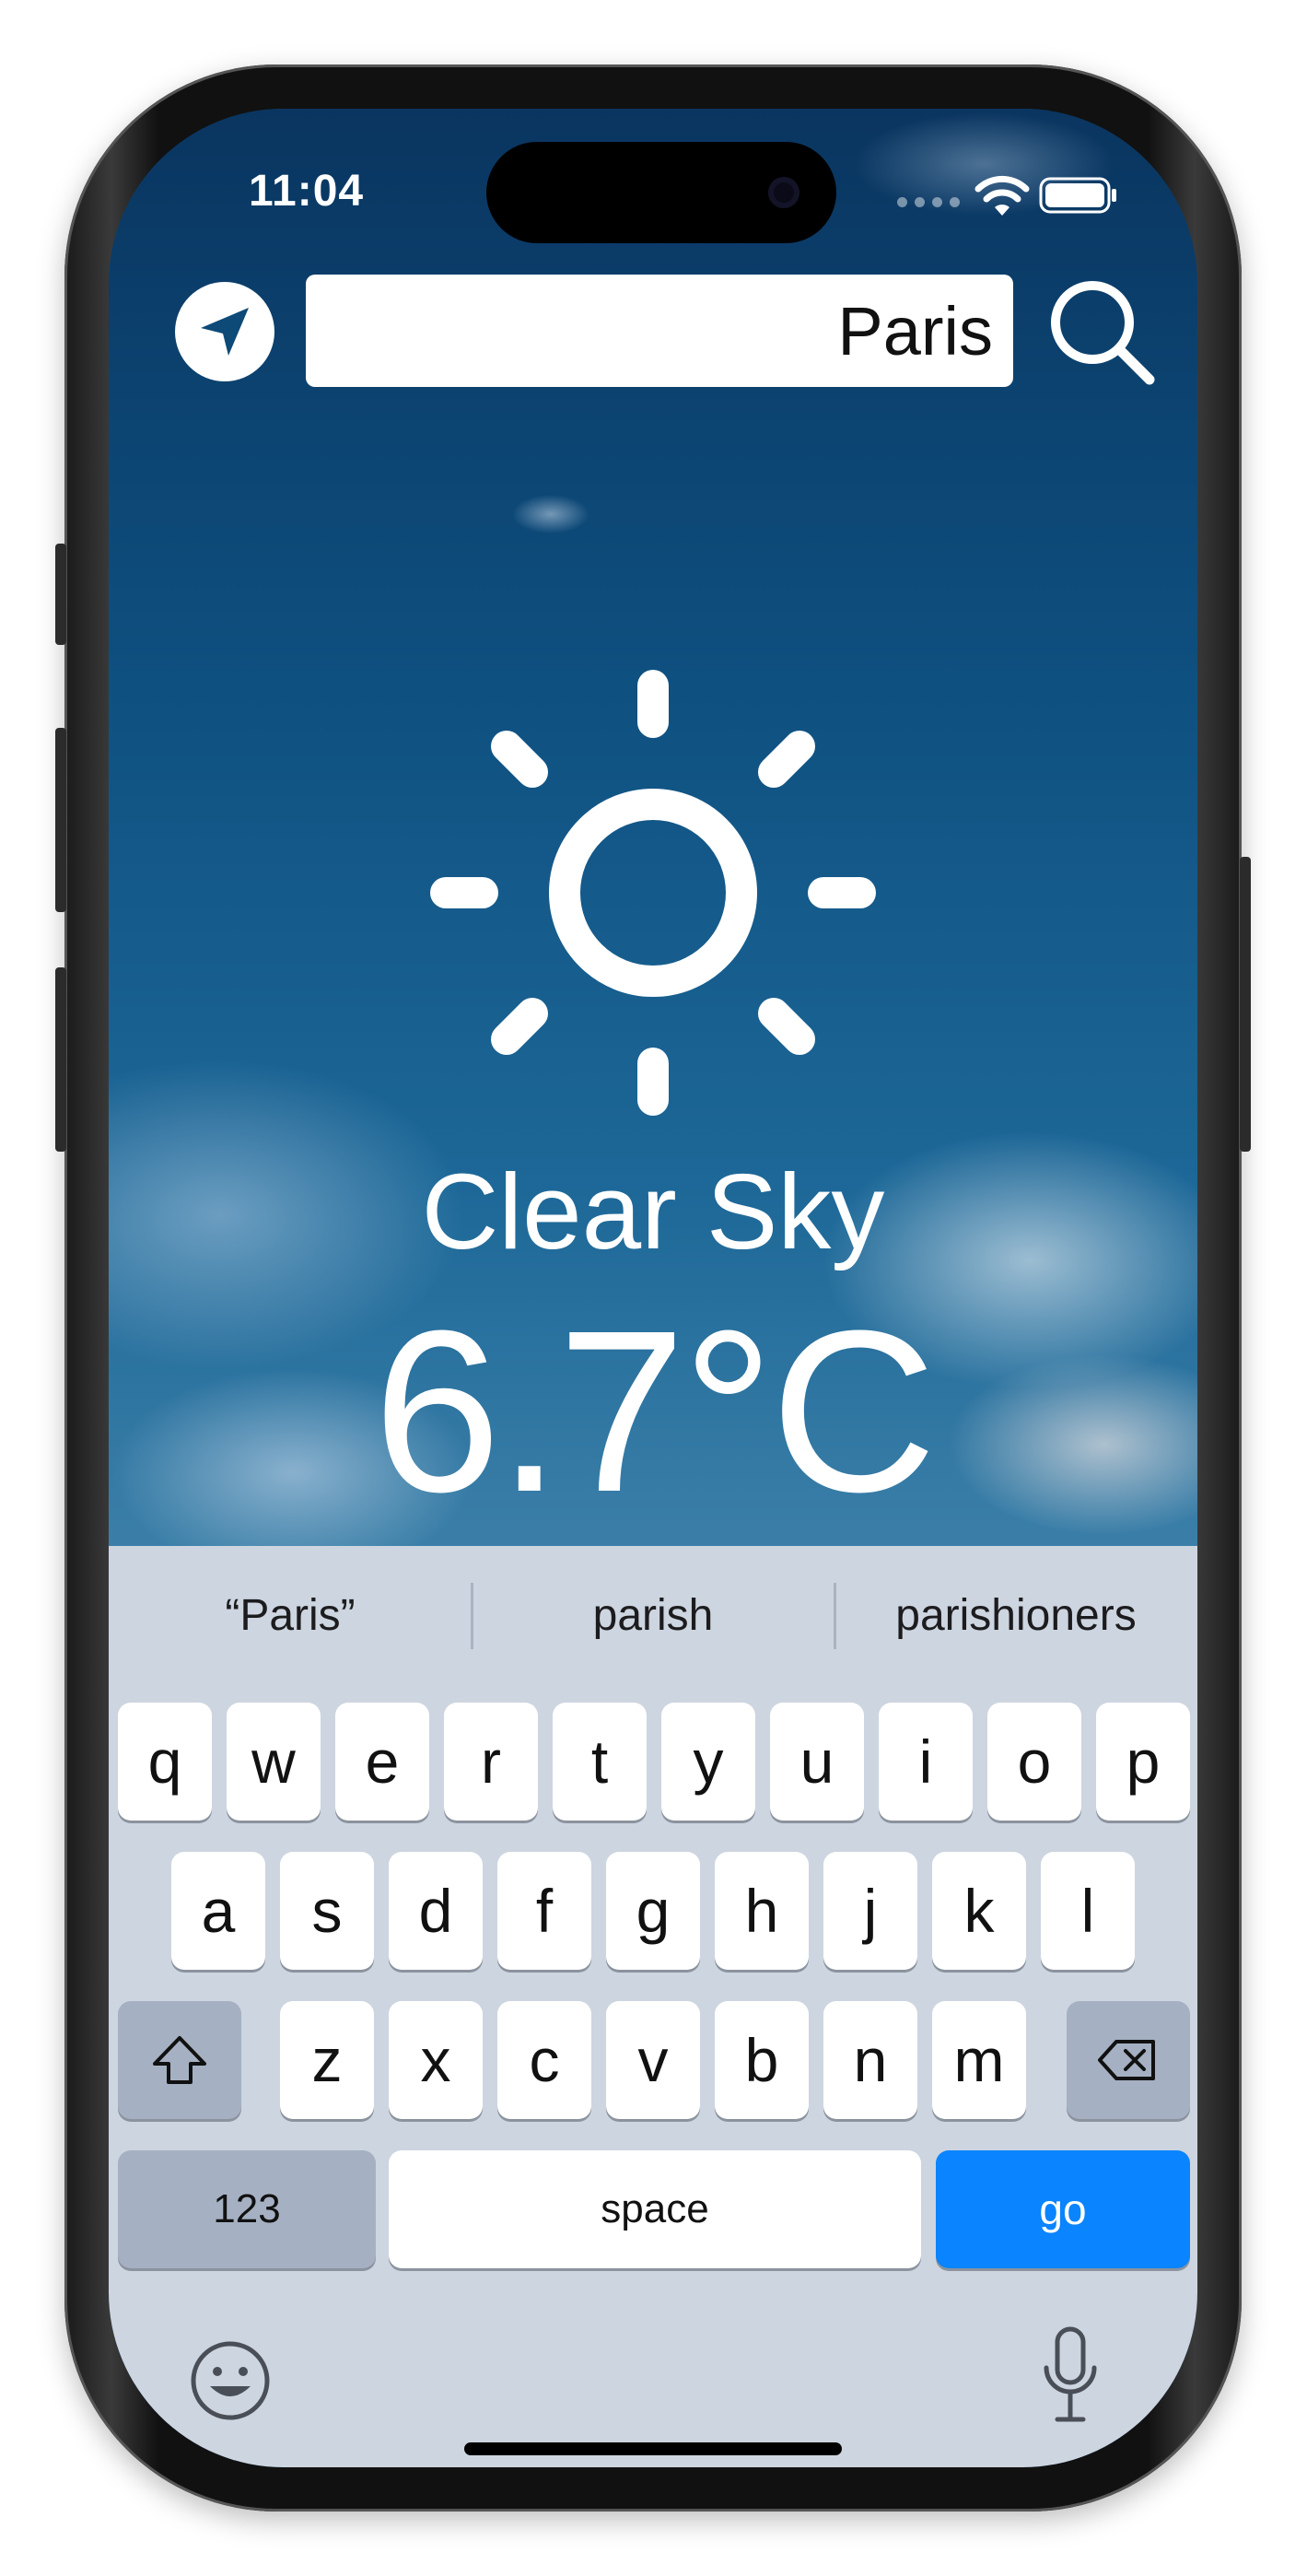 The height and width of the screenshot is (2576, 1307). Describe the element at coordinates (165, 1762) in the screenshot. I see `key-q: q` at that location.